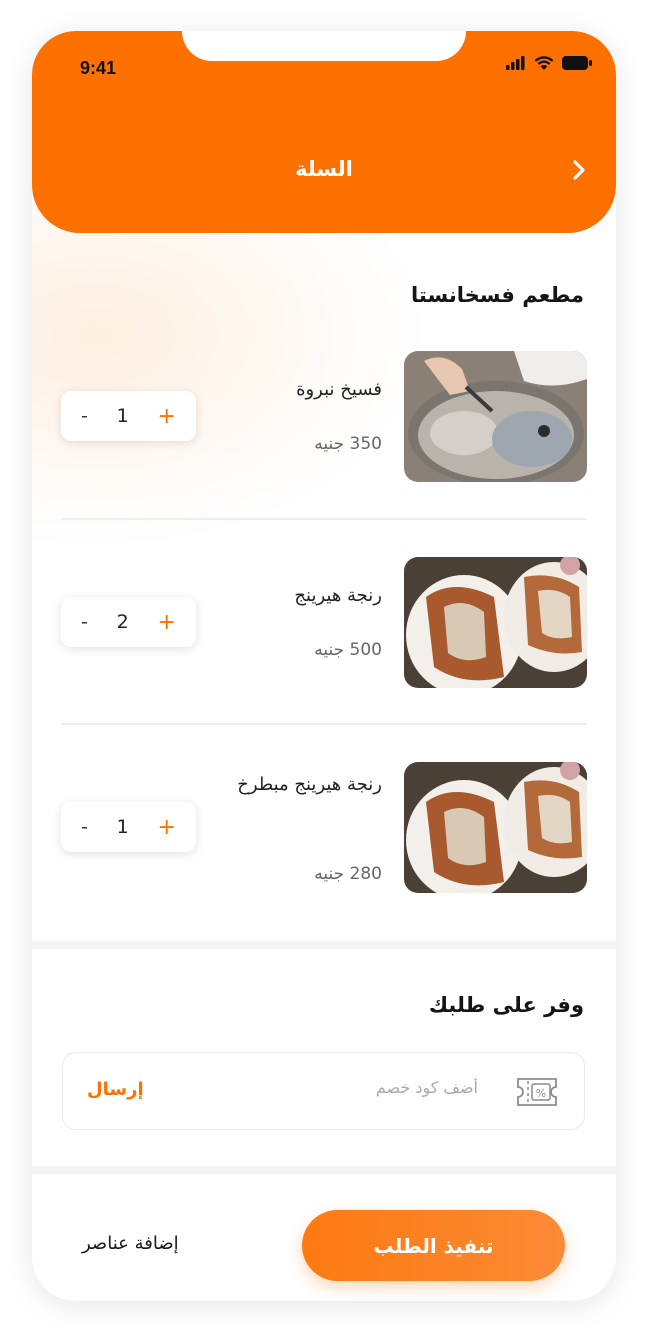 This screenshot has width=648, height=1332. I want to click on cart-item: رنجة هيرينج 500 جنيه - 2 +, so click(324, 623).